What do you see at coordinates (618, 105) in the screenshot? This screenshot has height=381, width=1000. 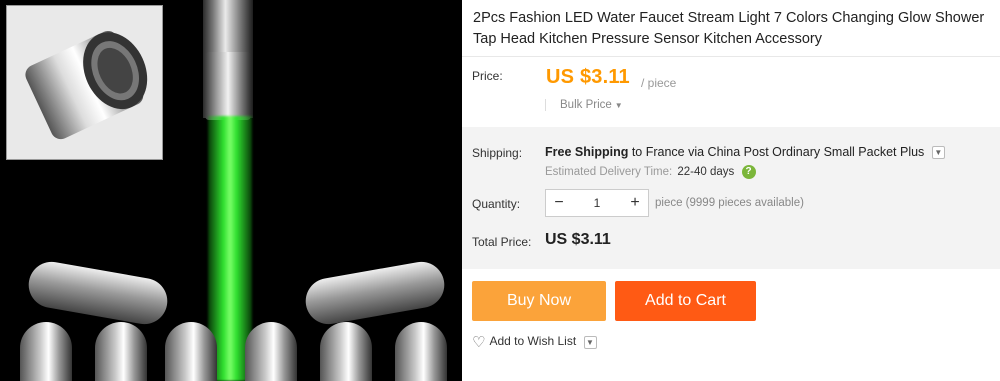 I see `caret-down-icon: ▼` at bounding box center [618, 105].